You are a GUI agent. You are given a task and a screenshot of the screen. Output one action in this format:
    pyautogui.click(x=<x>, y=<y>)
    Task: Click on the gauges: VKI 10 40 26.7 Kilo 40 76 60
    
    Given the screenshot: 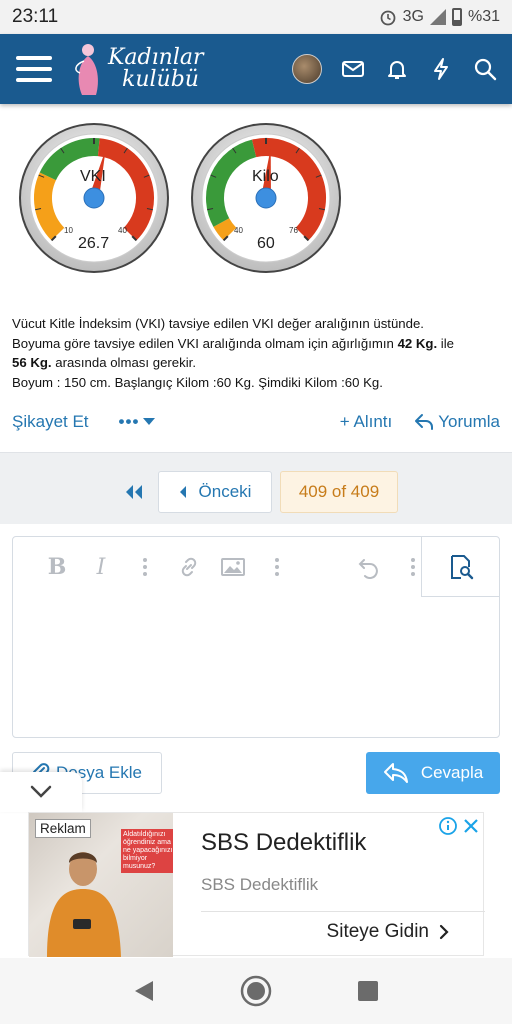 What is the action you would take?
    pyautogui.click(x=180, y=196)
    